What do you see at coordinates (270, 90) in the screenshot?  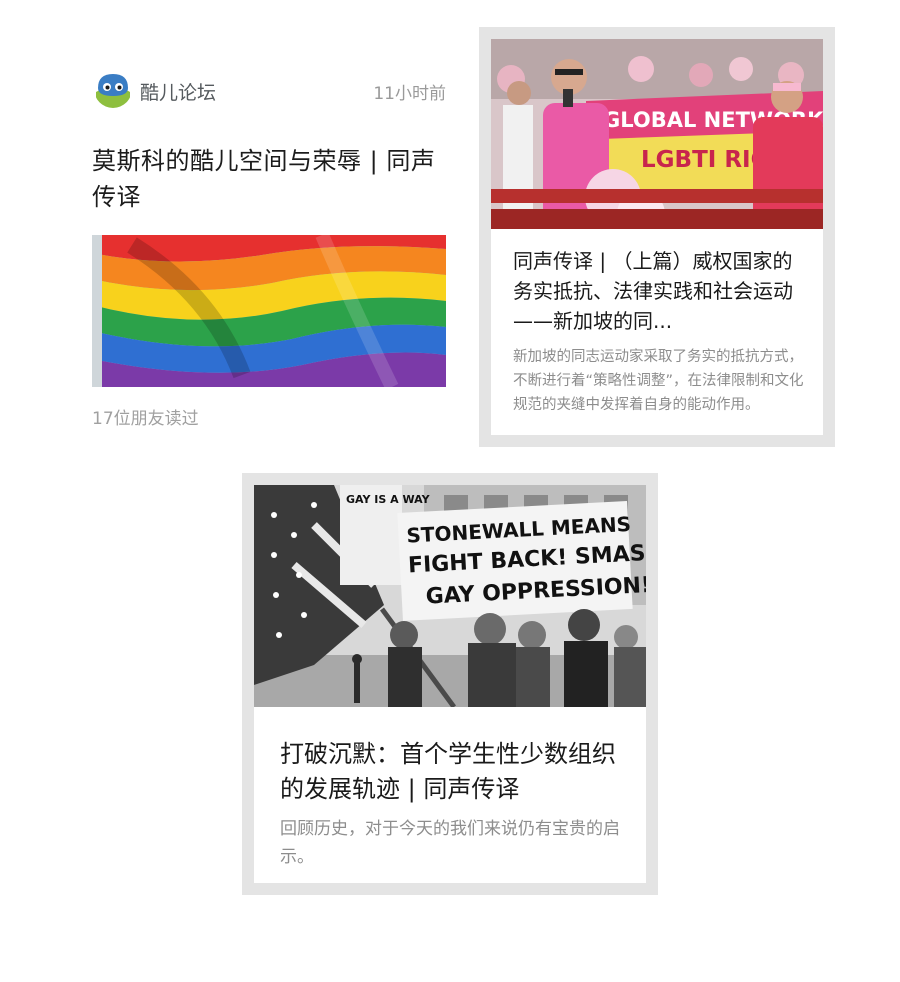 I see `feed-card-header: 酷儿论坛 11小时前` at bounding box center [270, 90].